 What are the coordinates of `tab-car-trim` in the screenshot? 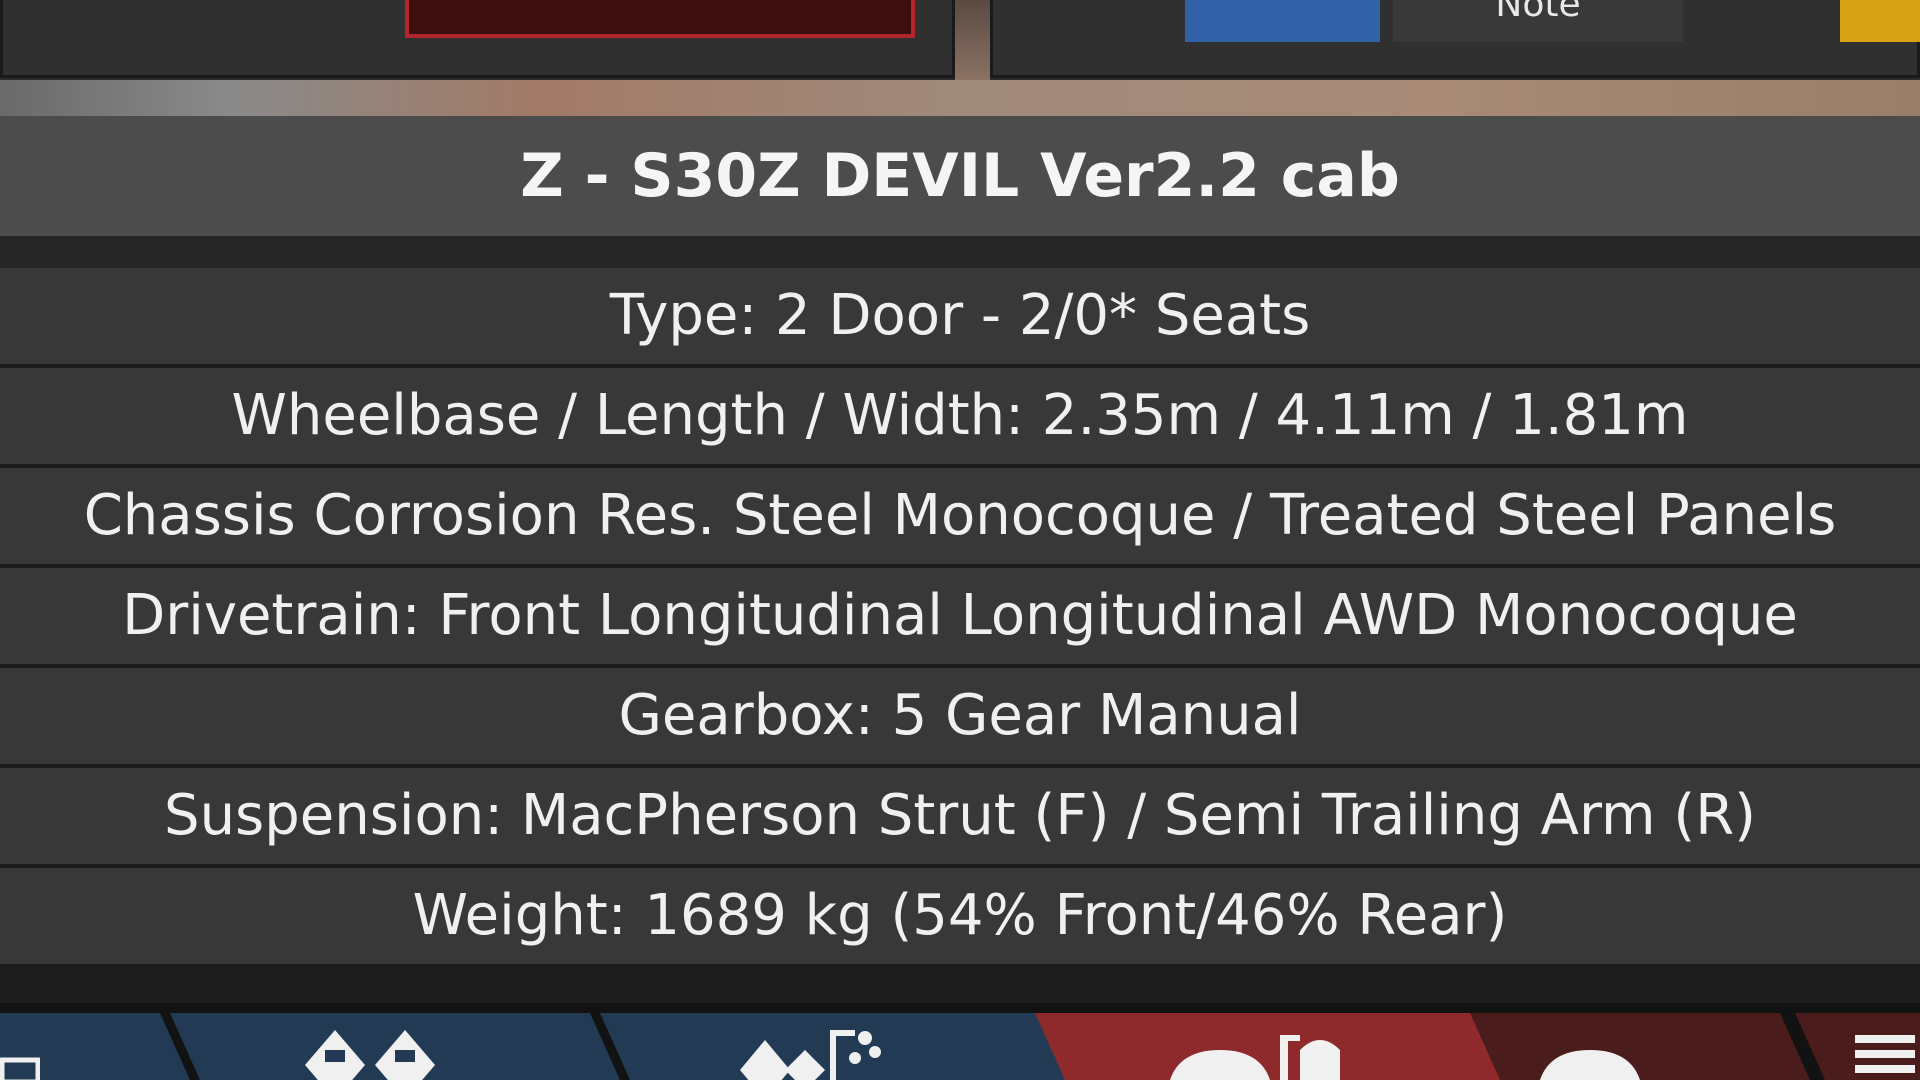 It's located at (1270, 1046).